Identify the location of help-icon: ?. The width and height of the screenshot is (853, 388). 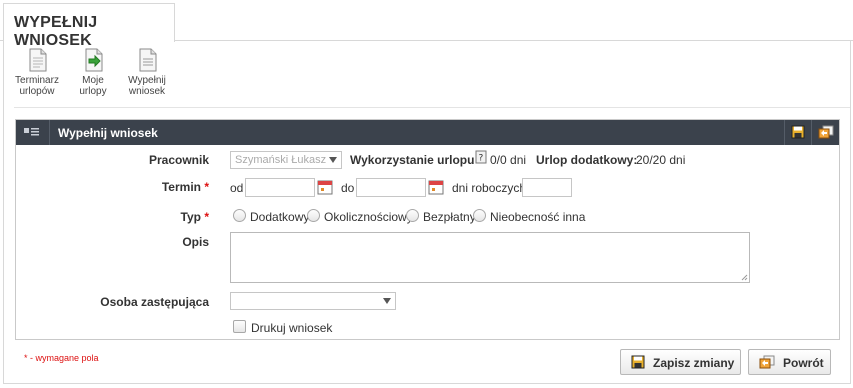
(481, 157).